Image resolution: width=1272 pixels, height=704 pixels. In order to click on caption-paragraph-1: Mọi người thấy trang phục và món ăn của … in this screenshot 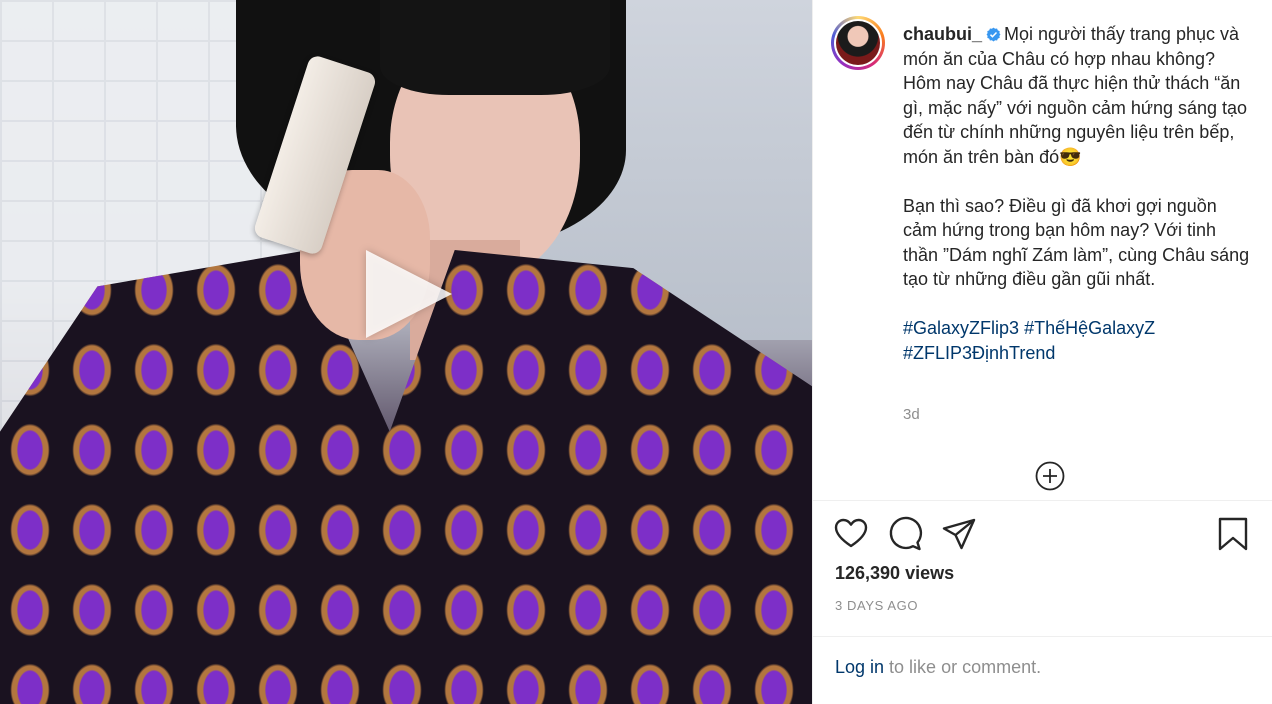, I will do `click(1078, 95)`.